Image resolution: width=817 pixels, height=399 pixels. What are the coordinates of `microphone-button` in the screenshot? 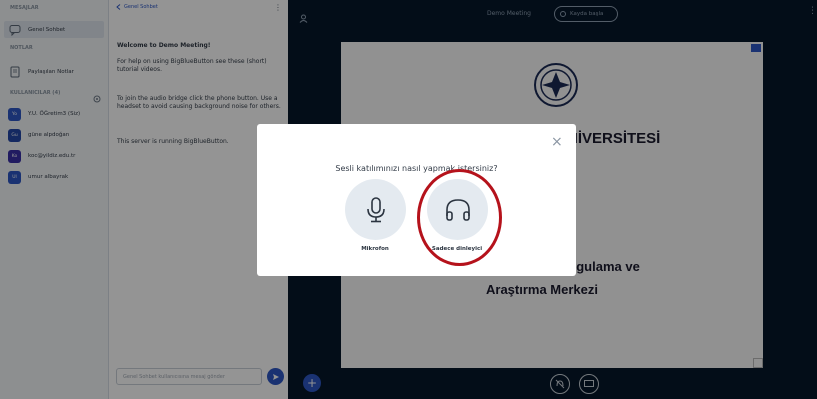 It's located at (375, 209).